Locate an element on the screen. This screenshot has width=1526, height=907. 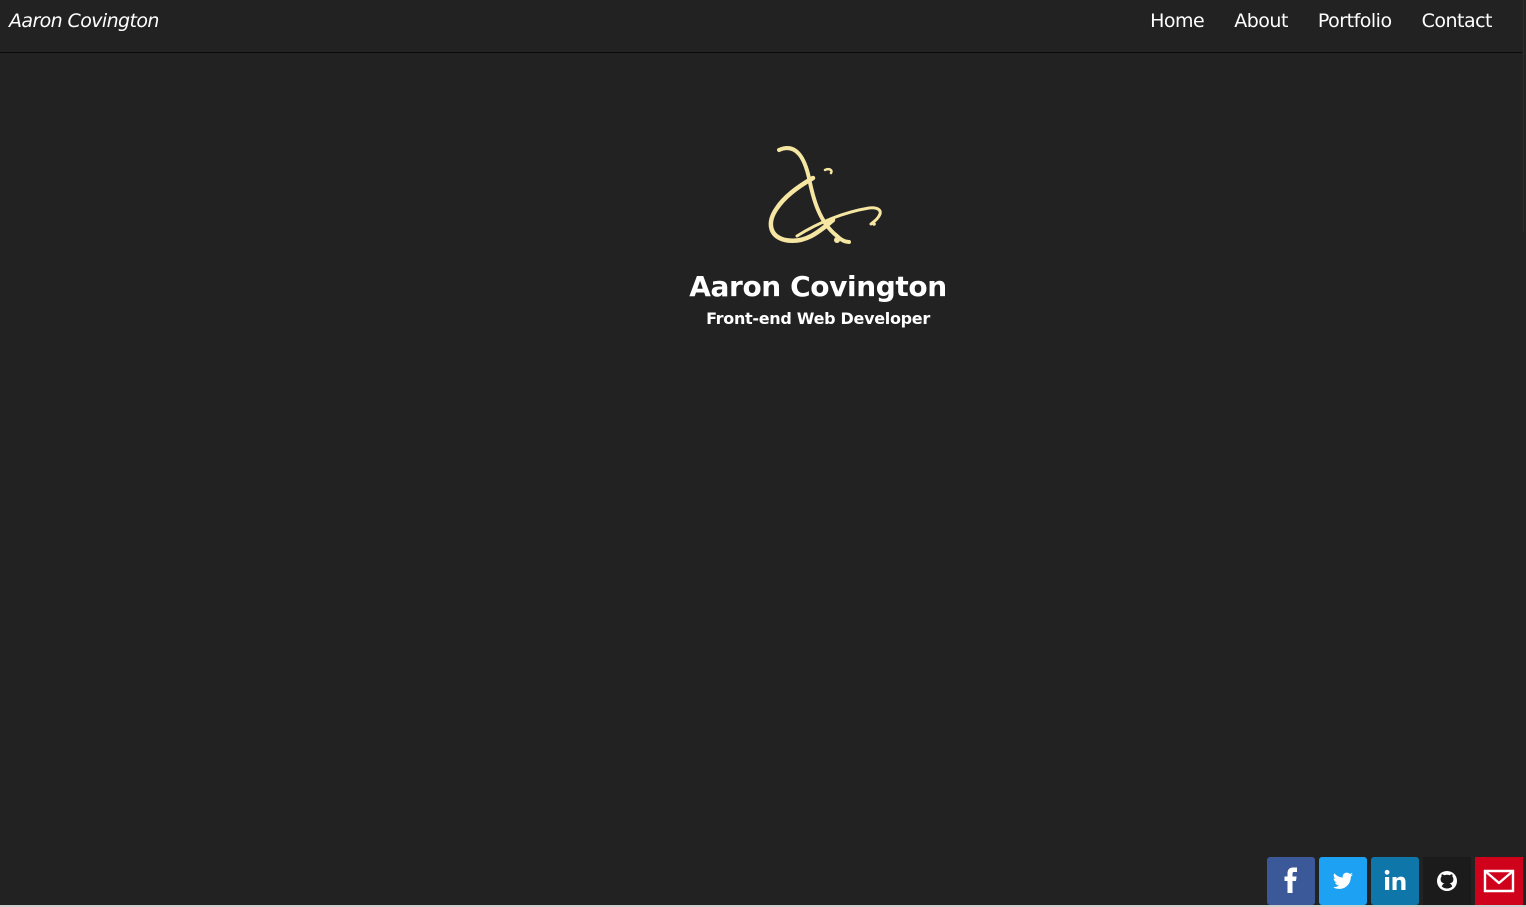
github-button is located at coordinates (1447, 881).